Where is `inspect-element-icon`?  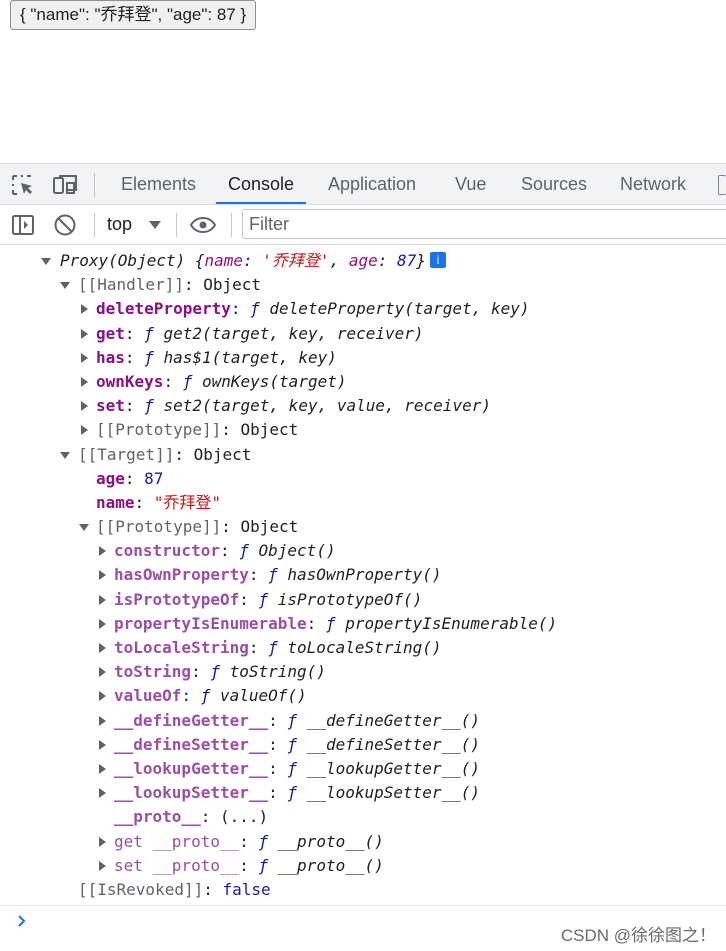
inspect-element-icon is located at coordinates (23, 185).